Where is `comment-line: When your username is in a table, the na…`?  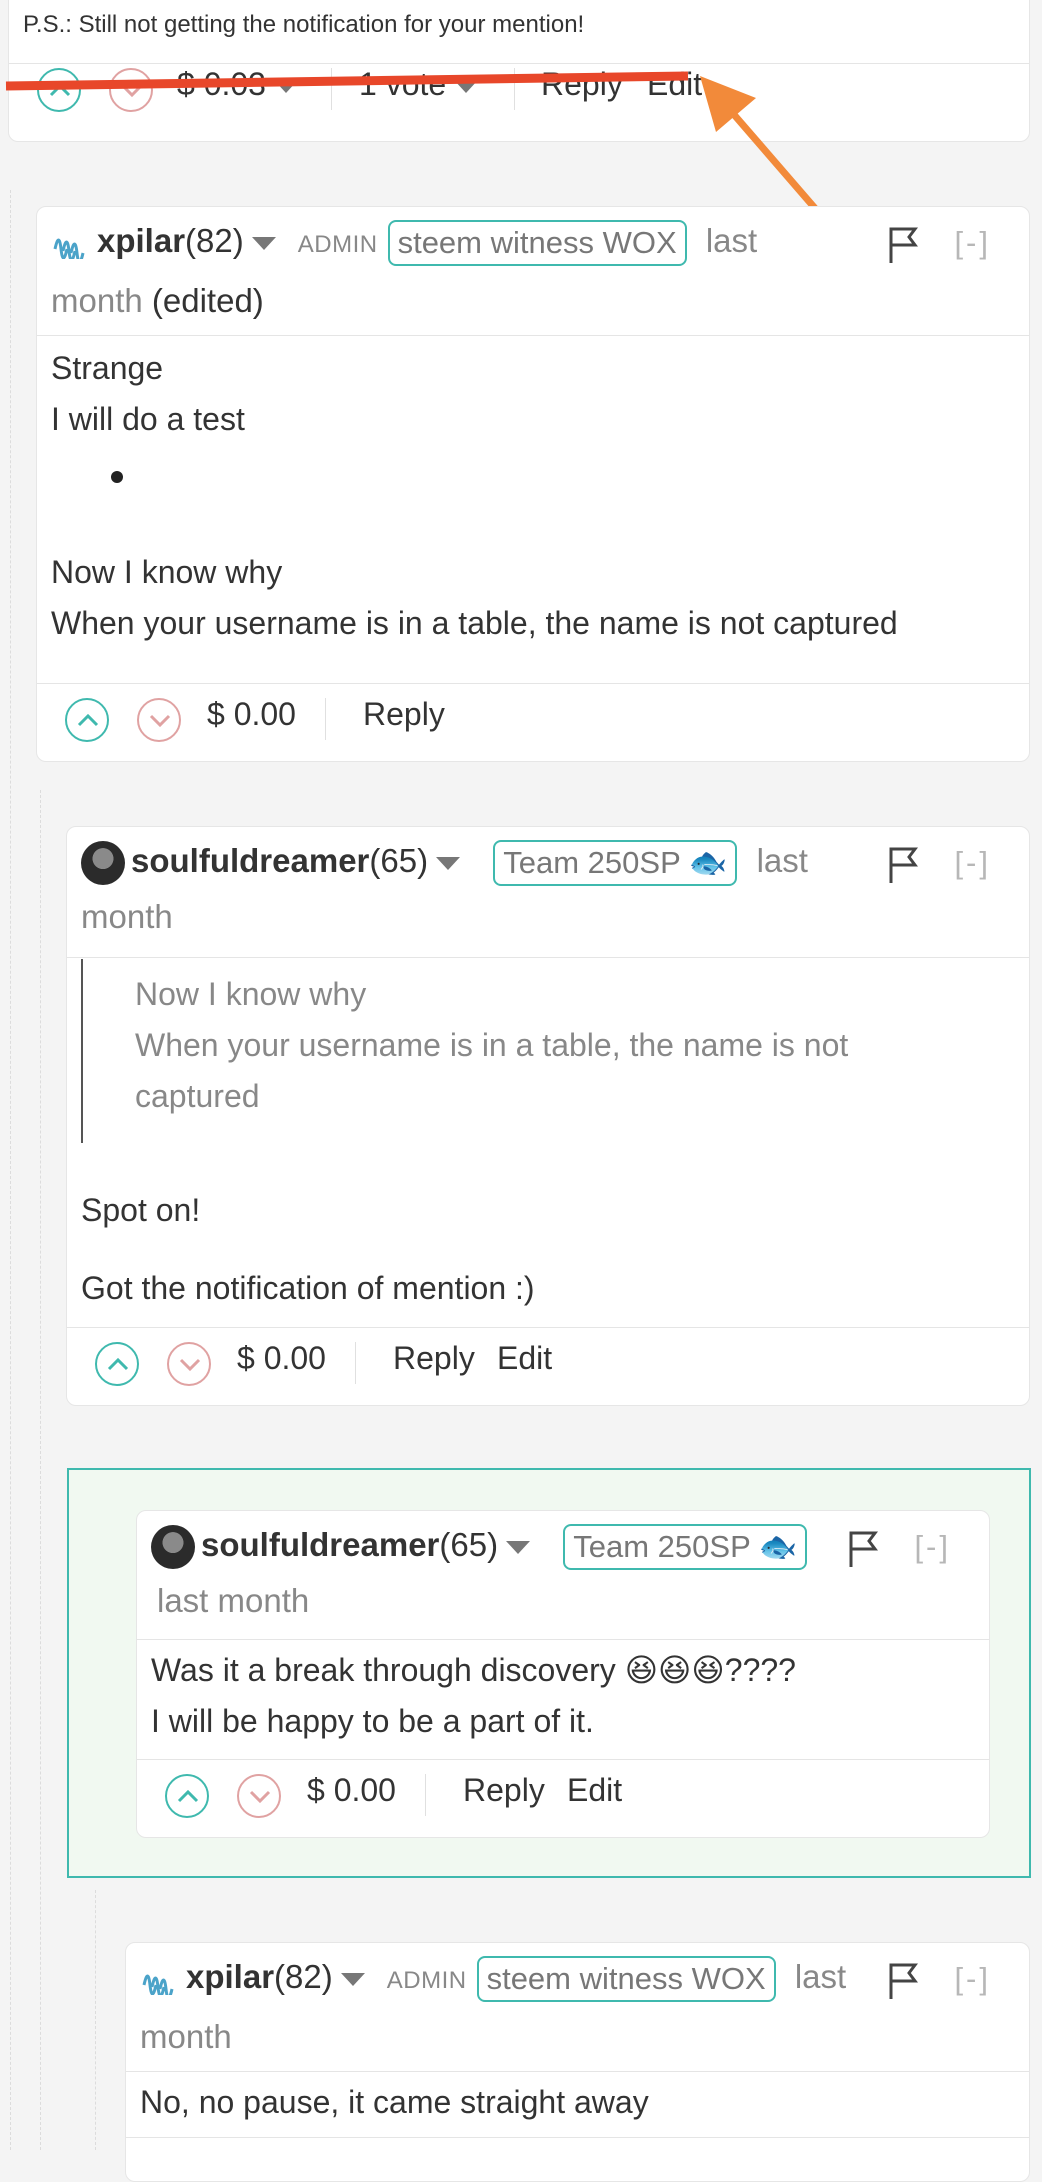 comment-line: When your username is in a table, the na… is located at coordinates (474, 623).